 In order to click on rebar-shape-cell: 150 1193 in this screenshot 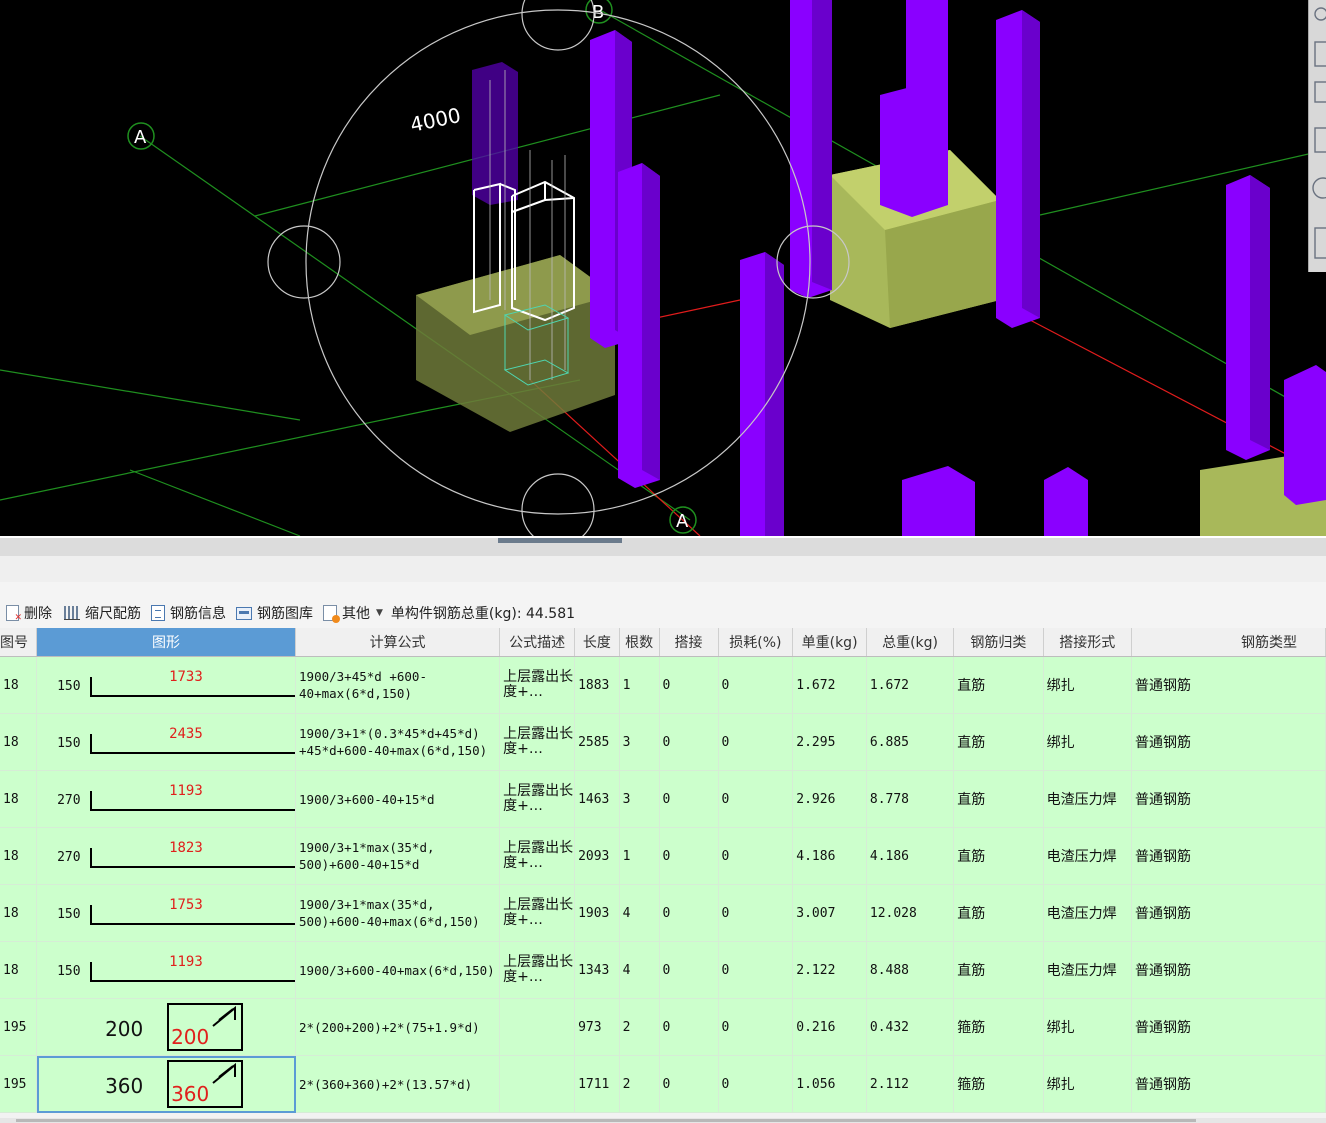, I will do `click(166, 970)`.